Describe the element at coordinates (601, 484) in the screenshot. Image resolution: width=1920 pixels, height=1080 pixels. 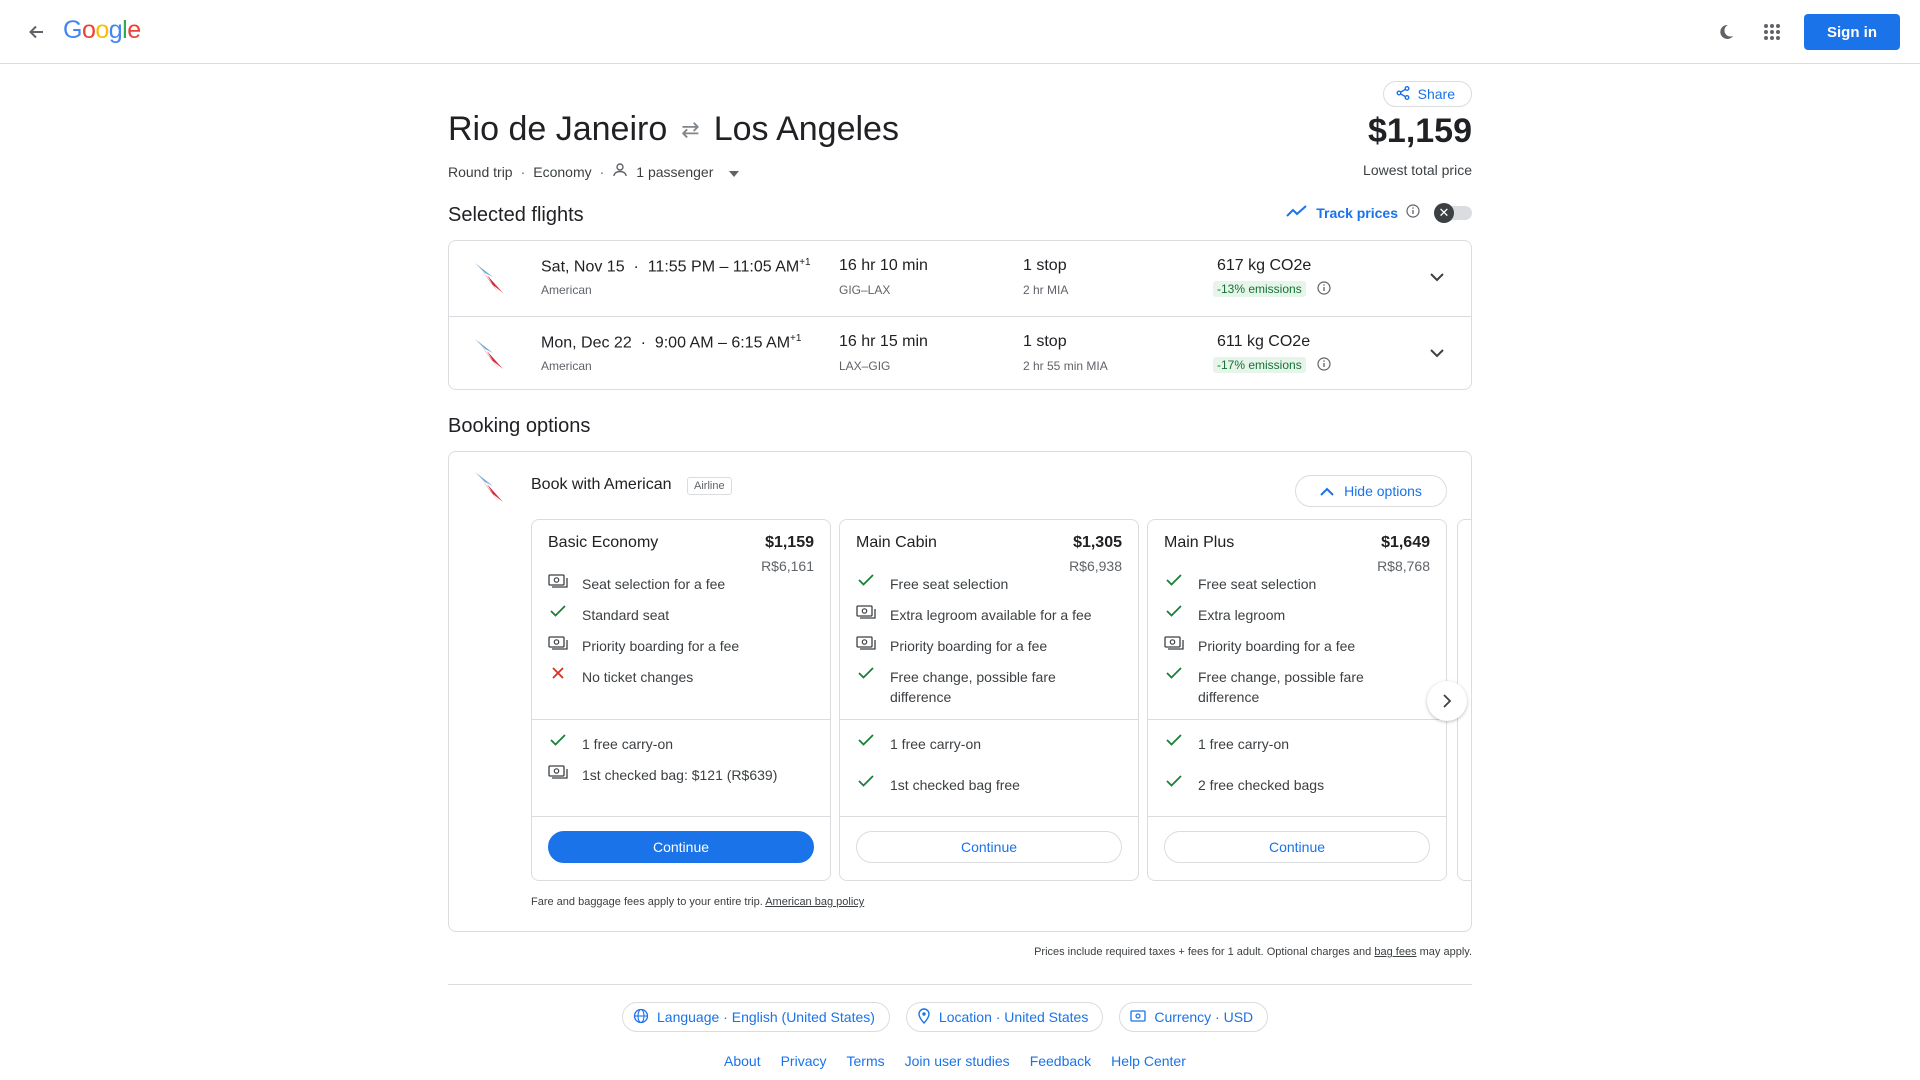
I see `book-with-label: Book with American` at that location.